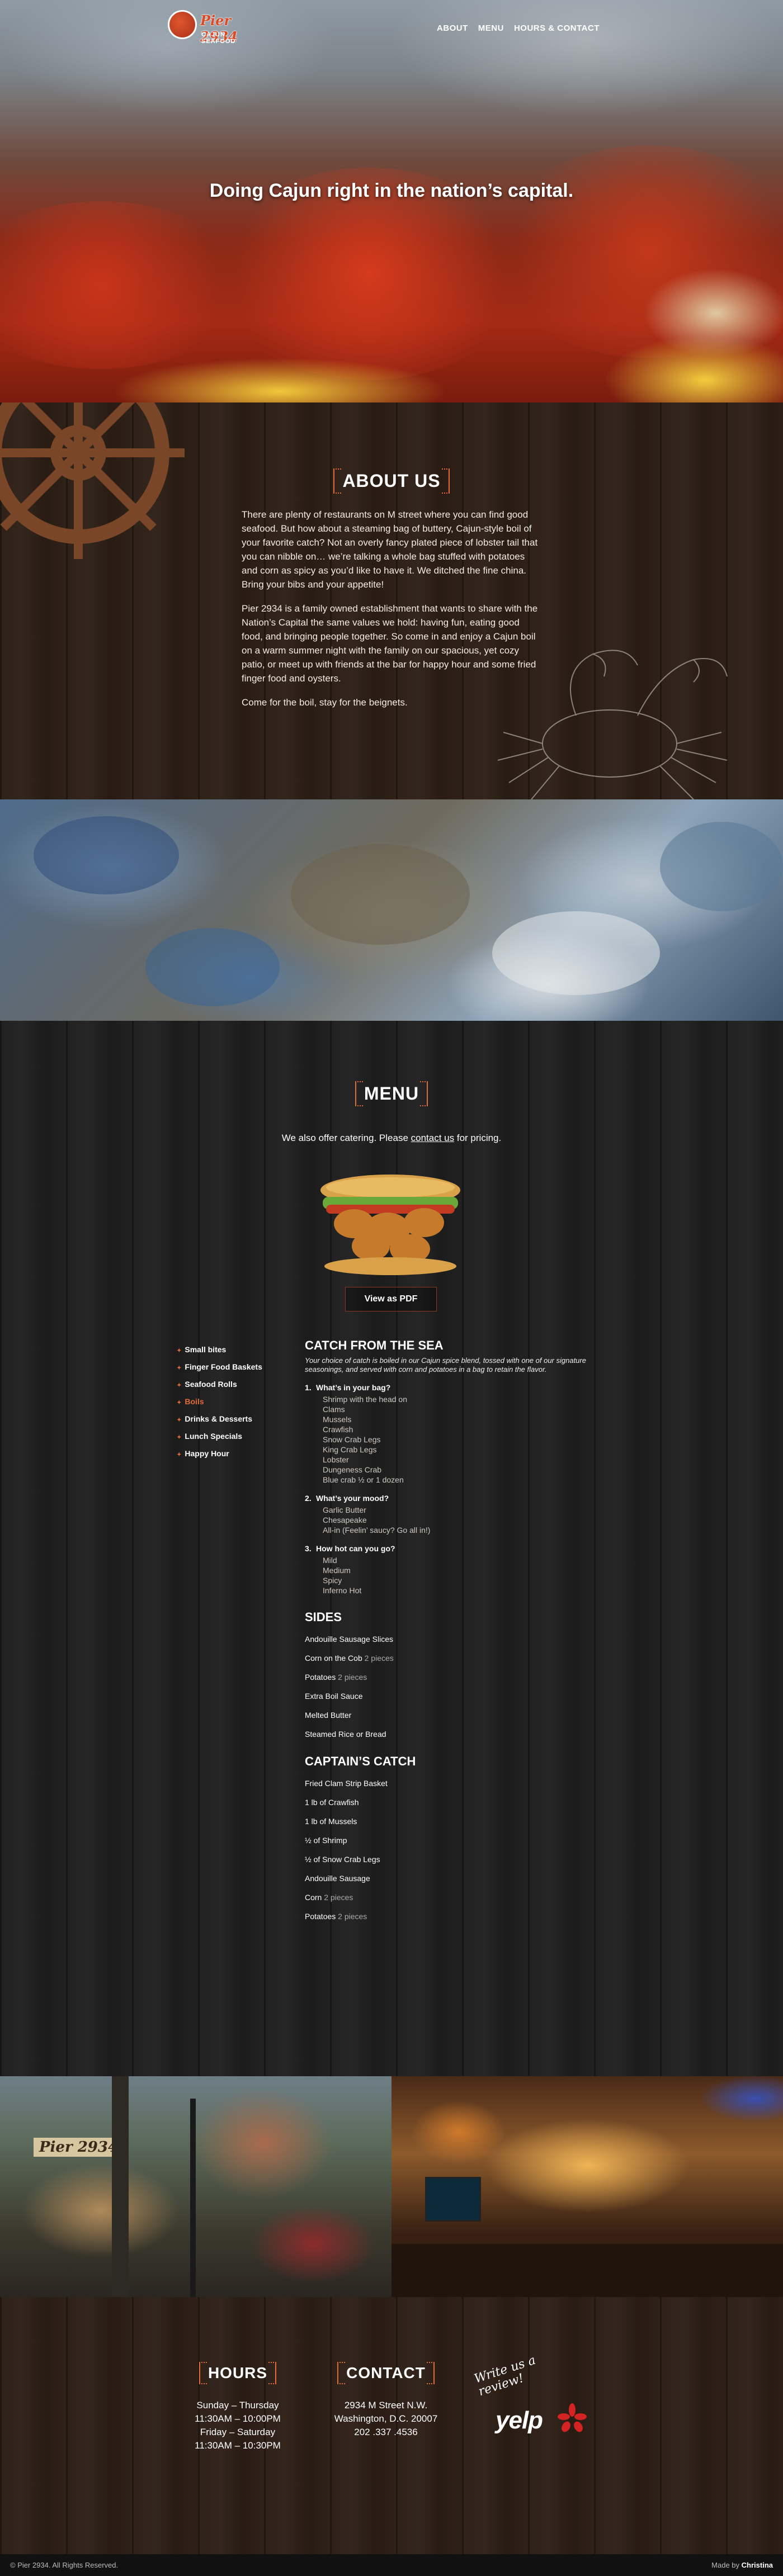  I want to click on catch-title: CATCH FROM THE SEA, so click(374, 1345).